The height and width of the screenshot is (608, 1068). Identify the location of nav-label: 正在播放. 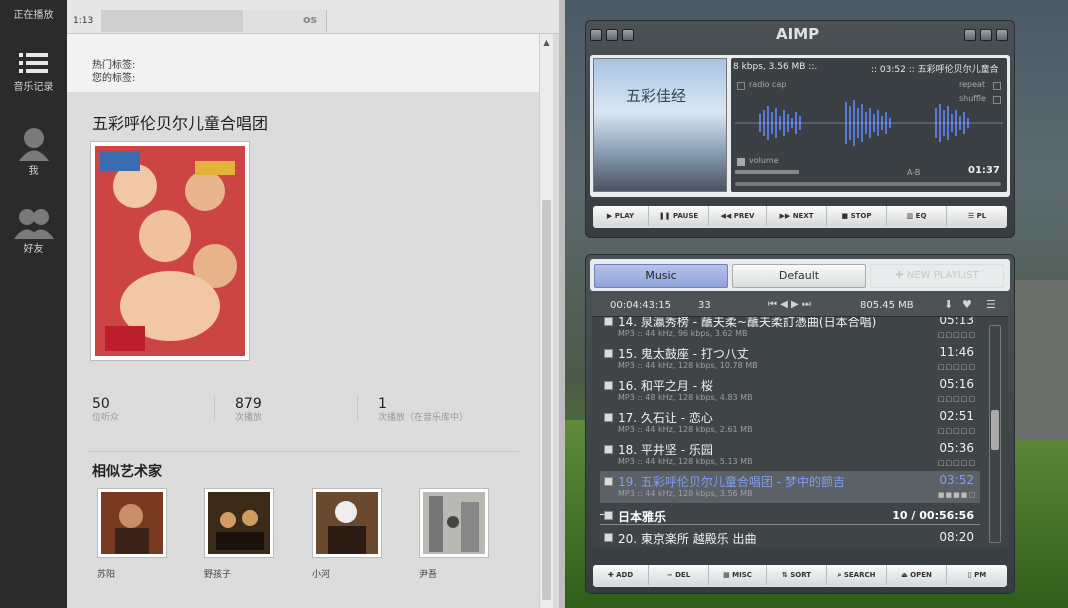
(33, 15).